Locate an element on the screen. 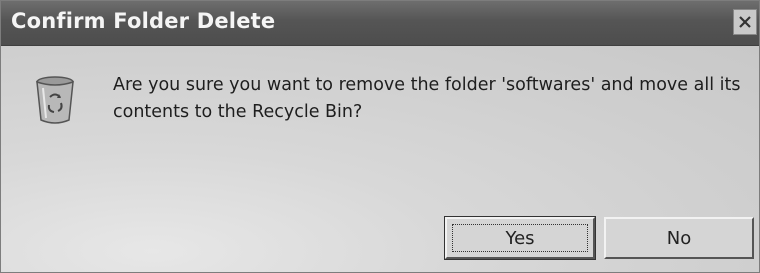  close-button is located at coordinates (745, 22).